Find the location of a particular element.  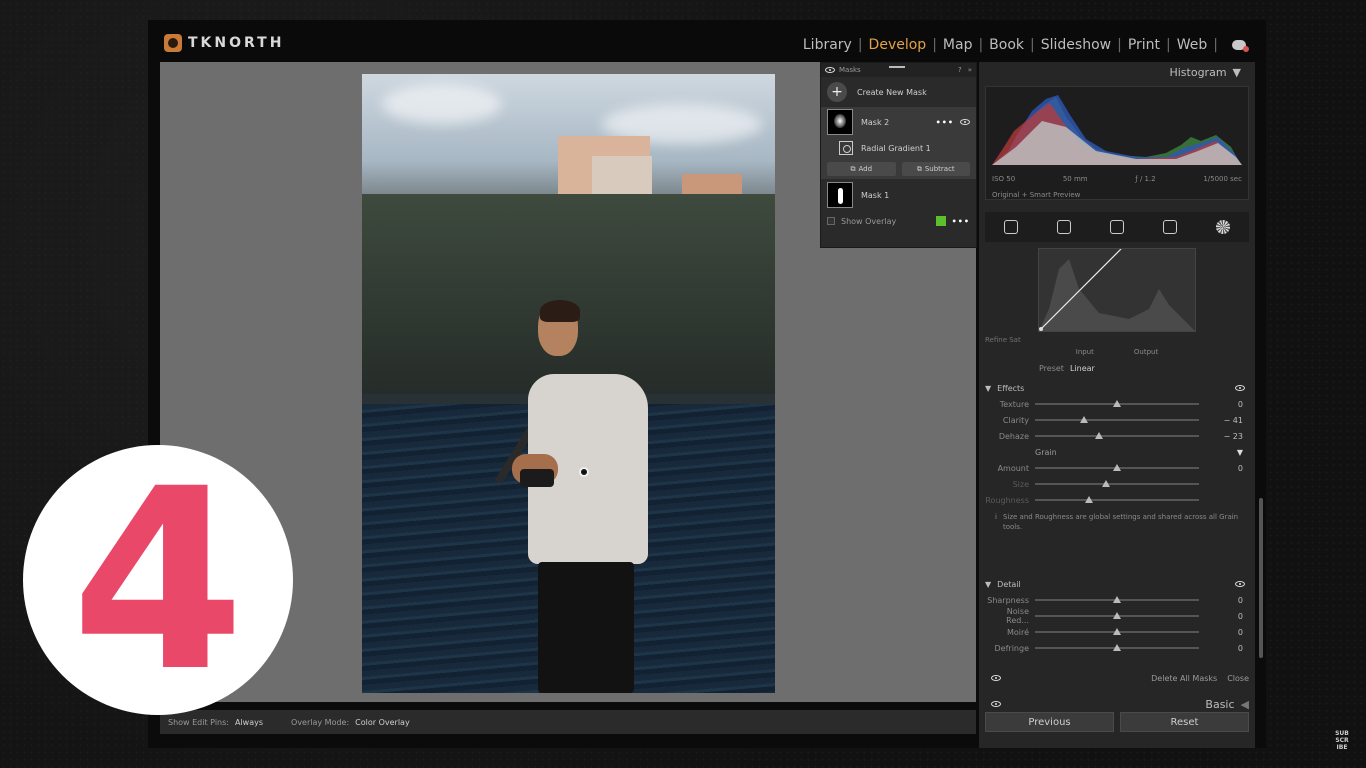

slider-value: − 23 is located at coordinates (1221, 436).